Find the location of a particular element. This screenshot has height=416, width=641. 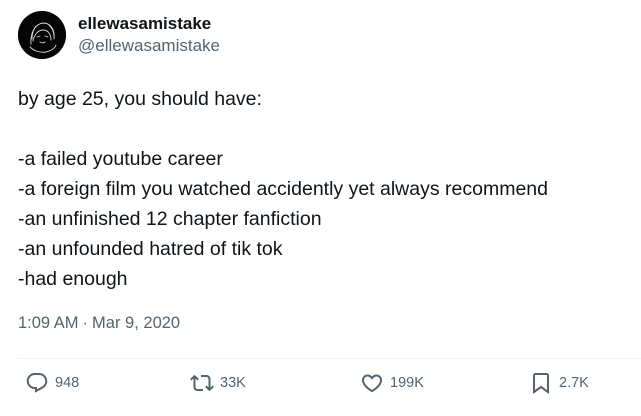

tweet-line: -had enough is located at coordinates (73, 279).